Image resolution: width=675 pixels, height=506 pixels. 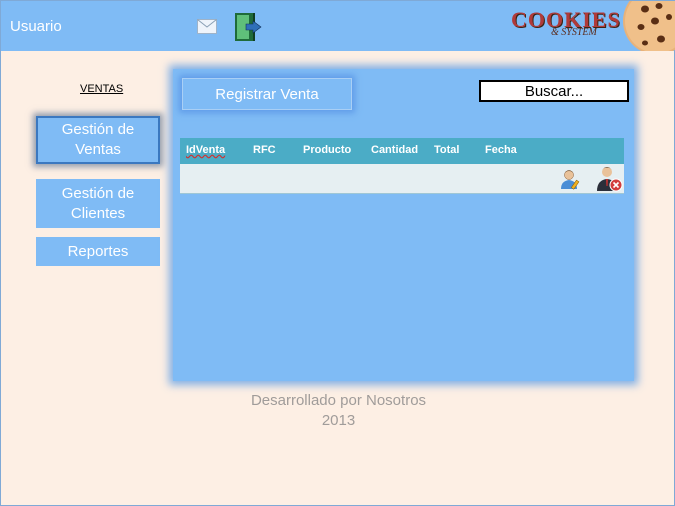 I want to click on sidebar-item-gestion-ventas: Gestión de Ventas, so click(x=98, y=140).